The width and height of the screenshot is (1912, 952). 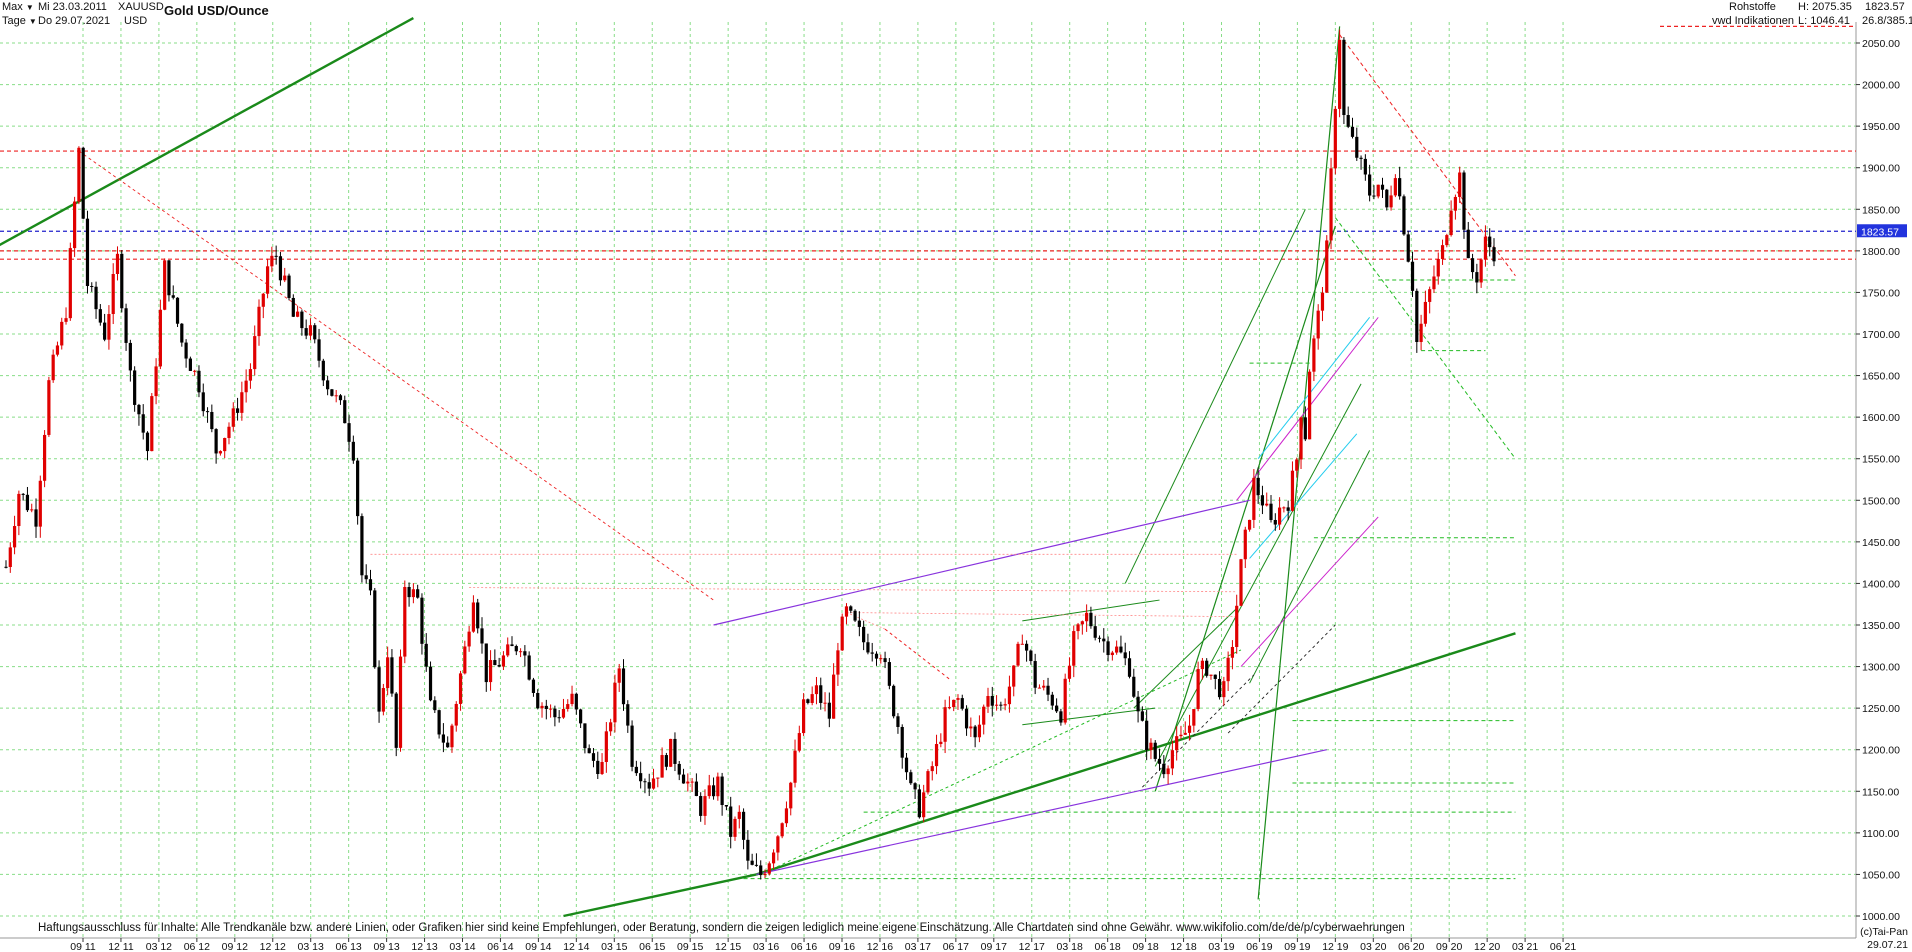 What do you see at coordinates (652, 946) in the screenshot?
I see `x-tick-label: 06 15` at bounding box center [652, 946].